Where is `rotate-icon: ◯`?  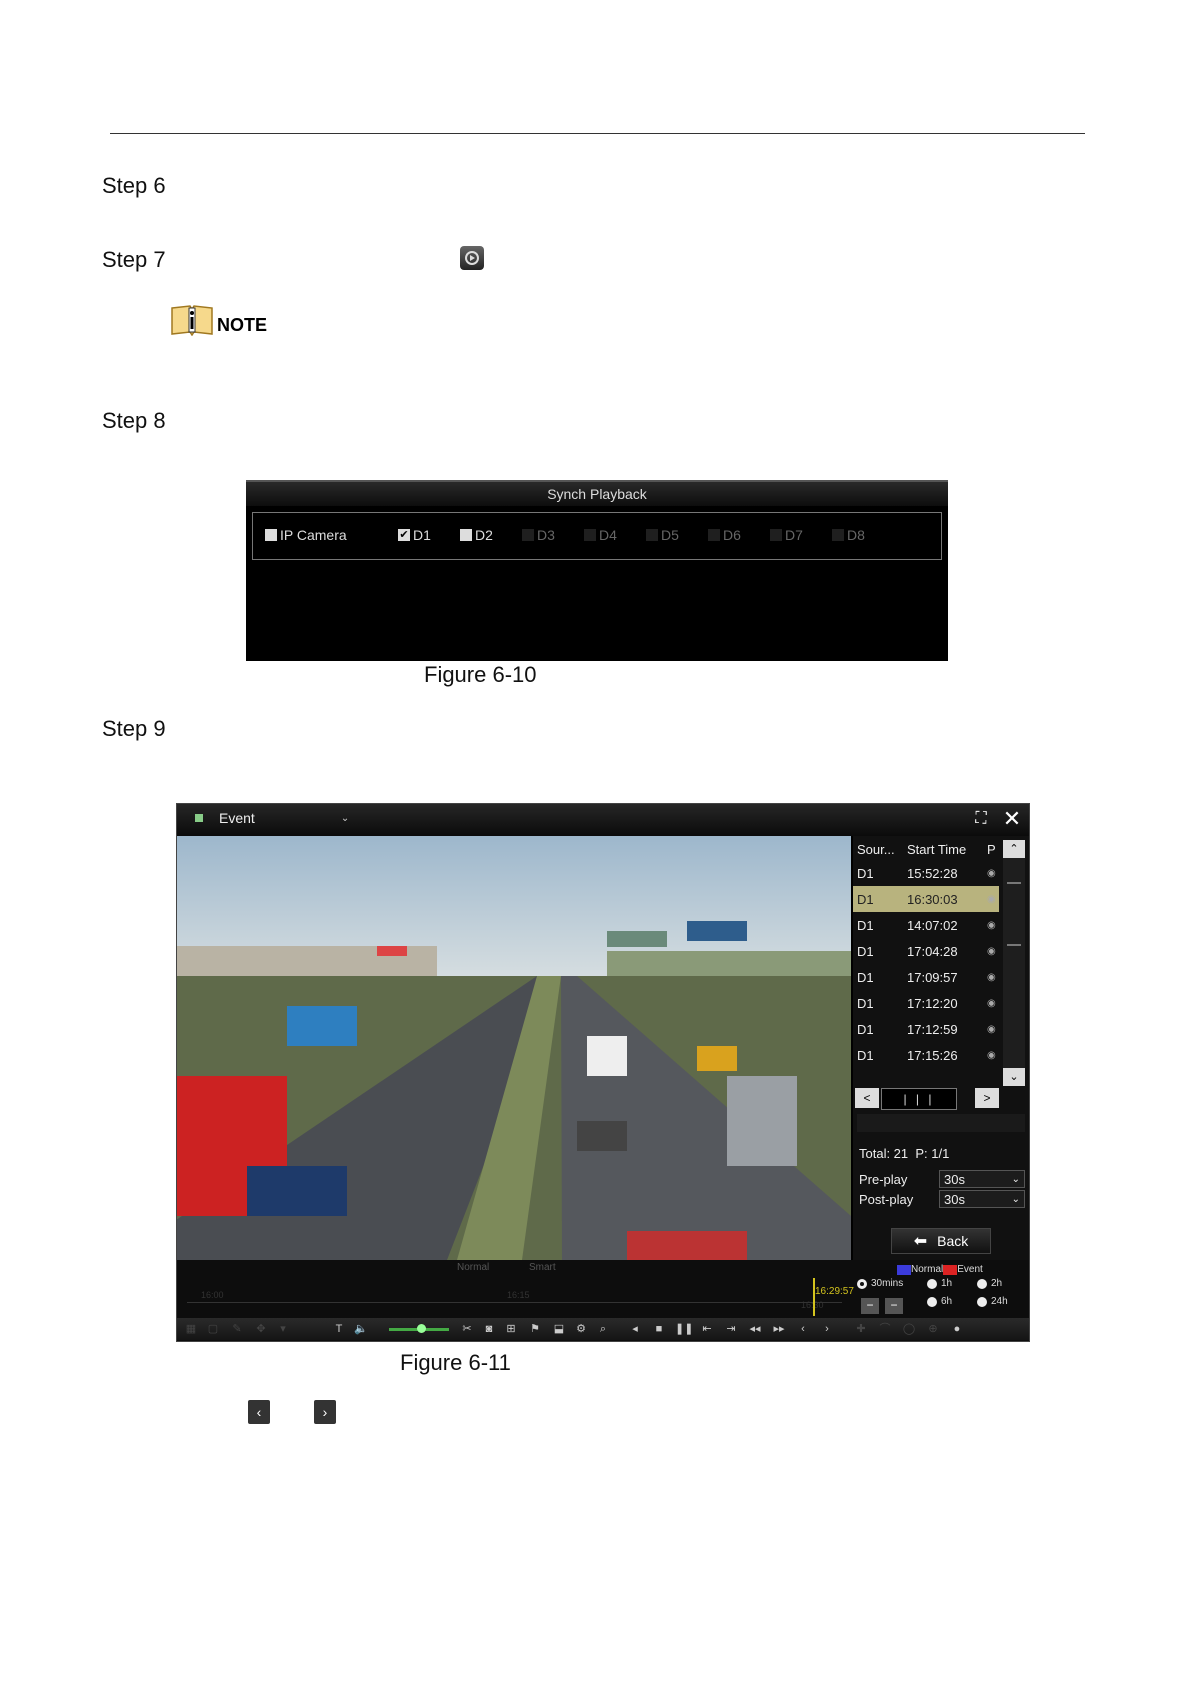
rotate-icon: ◯ is located at coordinates (909, 1329).